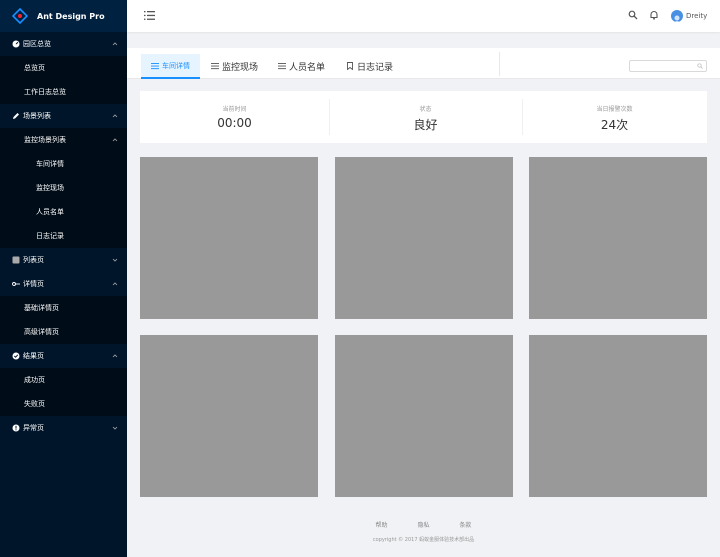 This screenshot has width=720, height=557. I want to click on tab-log-records: 日志记录, so click(369, 66).